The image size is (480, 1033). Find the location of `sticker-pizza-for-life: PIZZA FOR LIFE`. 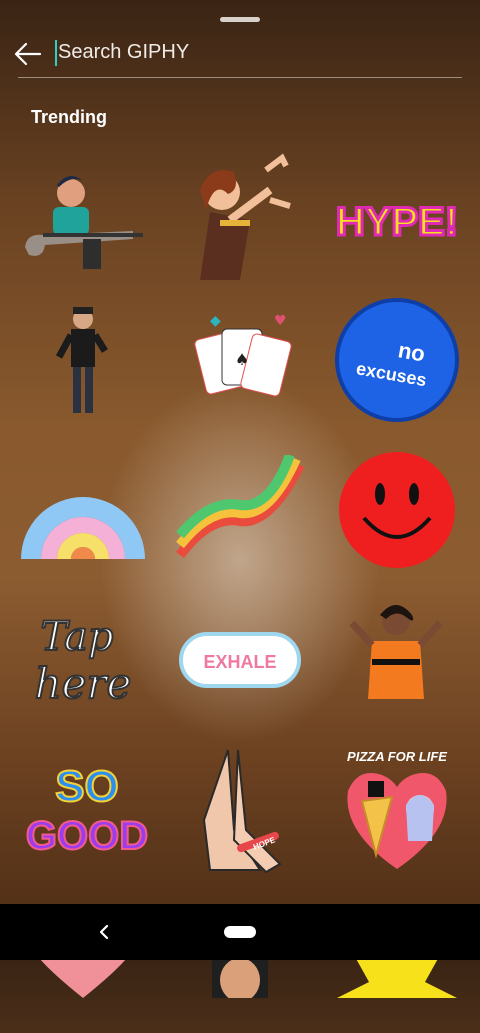

sticker-pizza-for-life: PIZZA FOR LIFE is located at coordinates (397, 810).